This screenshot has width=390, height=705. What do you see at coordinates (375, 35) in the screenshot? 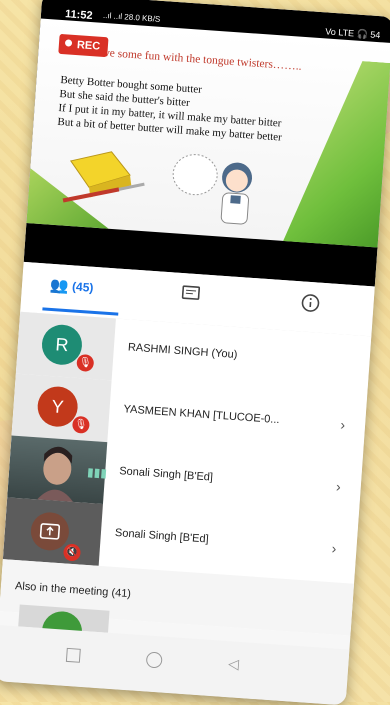
I see `battery-indicator: 54` at bounding box center [375, 35].